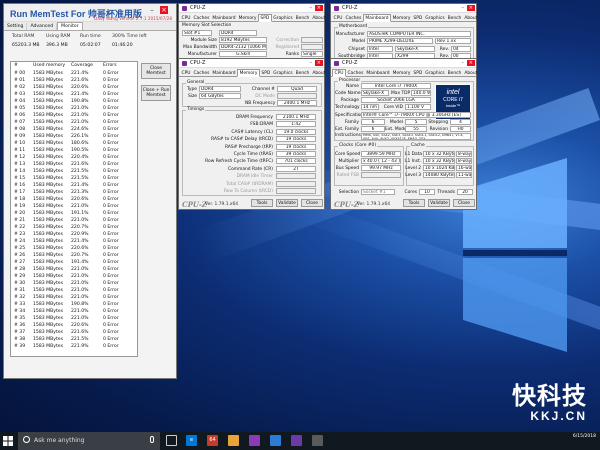 The height and width of the screenshot is (450, 600). What do you see at coordinates (378, 192) in the screenshot?
I see `socket-select: Socket #1` at bounding box center [378, 192].